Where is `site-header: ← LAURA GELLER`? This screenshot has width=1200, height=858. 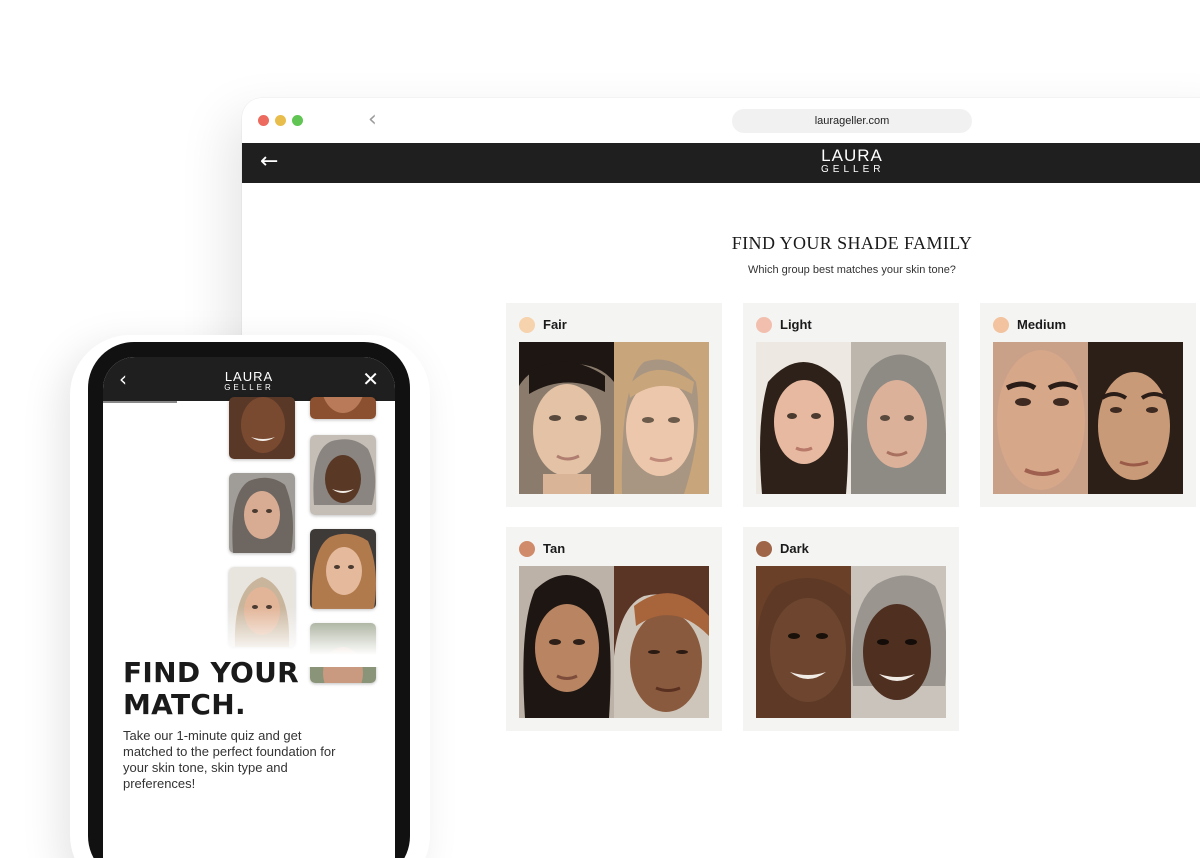
site-header: ← LAURA GELLER is located at coordinates (721, 163).